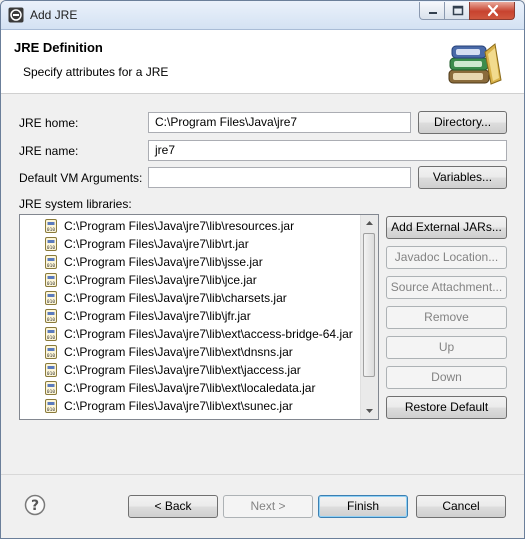  I want to click on maximize-icon, so click(458, 10).